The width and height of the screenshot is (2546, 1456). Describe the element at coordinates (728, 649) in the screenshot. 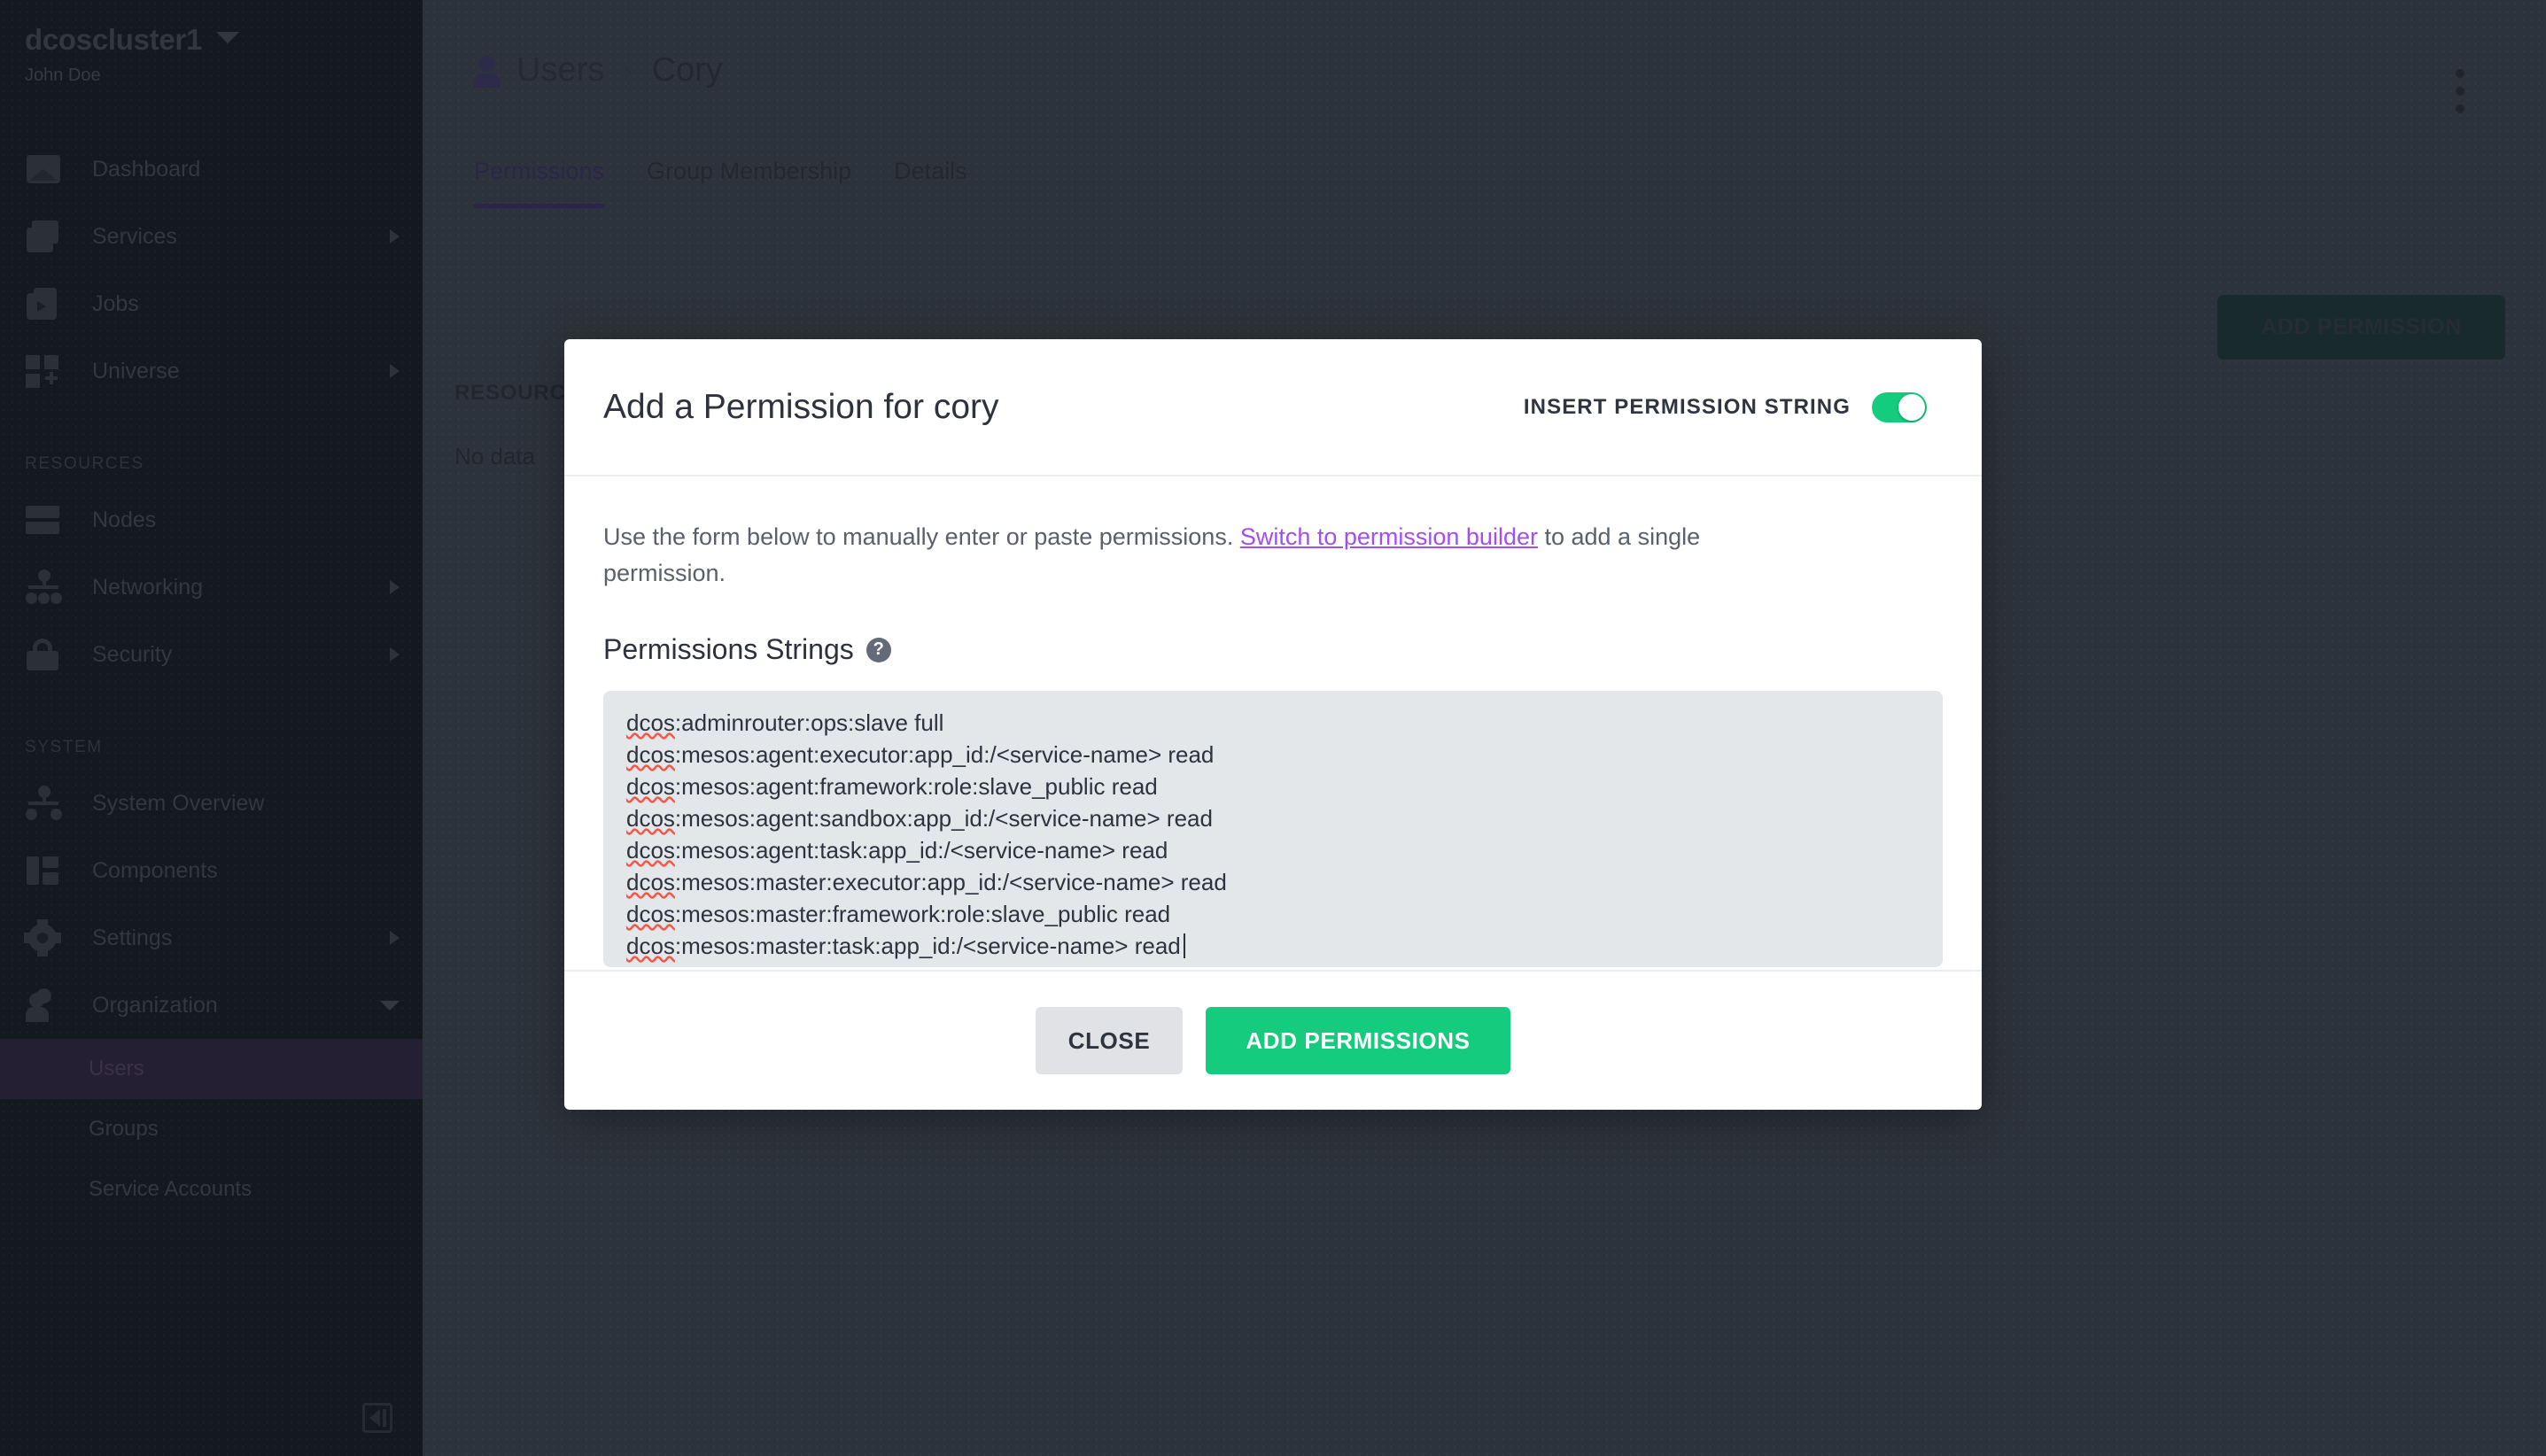

I see `permissions-strings-label: Permissions Strings` at that location.